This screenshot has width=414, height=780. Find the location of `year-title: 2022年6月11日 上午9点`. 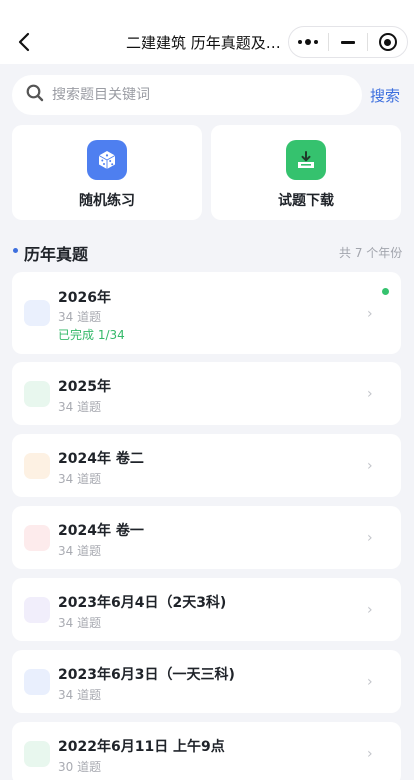

year-title: 2022年6月11日 上午9点 is located at coordinates (141, 747).